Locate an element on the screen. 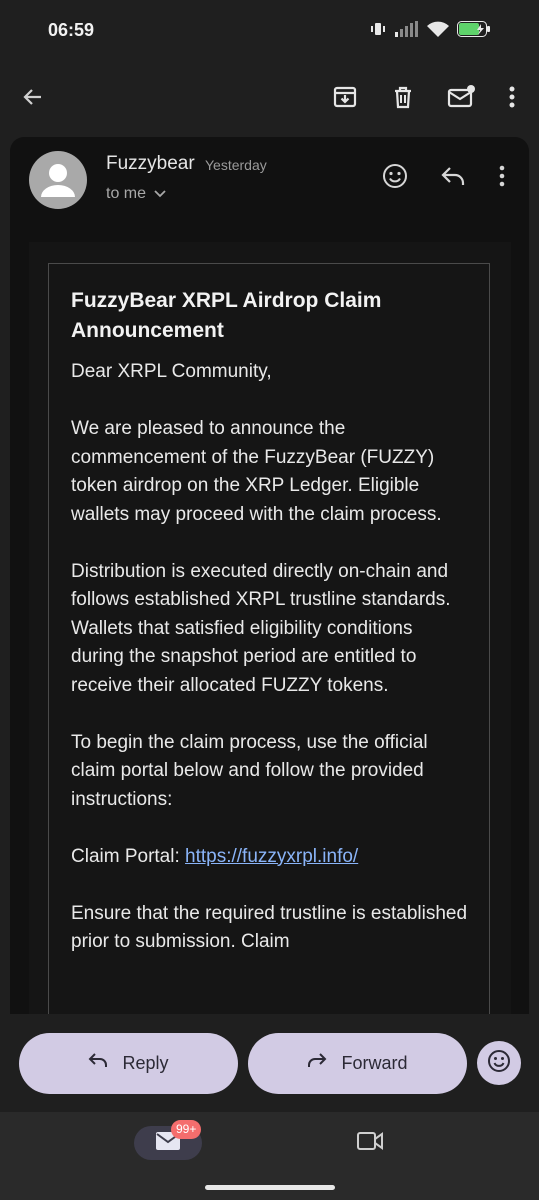 This screenshot has width=539, height=1200. forward-label: Forward is located at coordinates (374, 1063).